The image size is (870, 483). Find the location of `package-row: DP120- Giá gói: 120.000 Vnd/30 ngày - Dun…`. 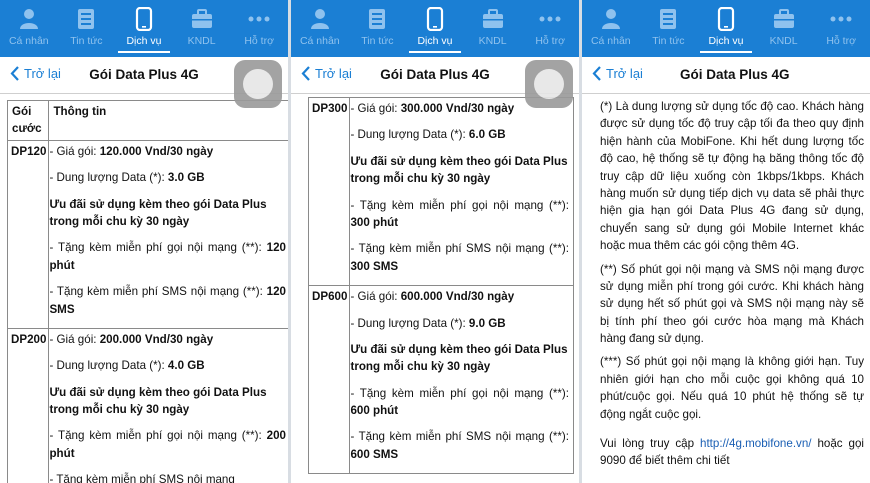

package-row: DP120- Giá gói: 120.000 Vnd/30 ngày - Dun… is located at coordinates (147, 234).